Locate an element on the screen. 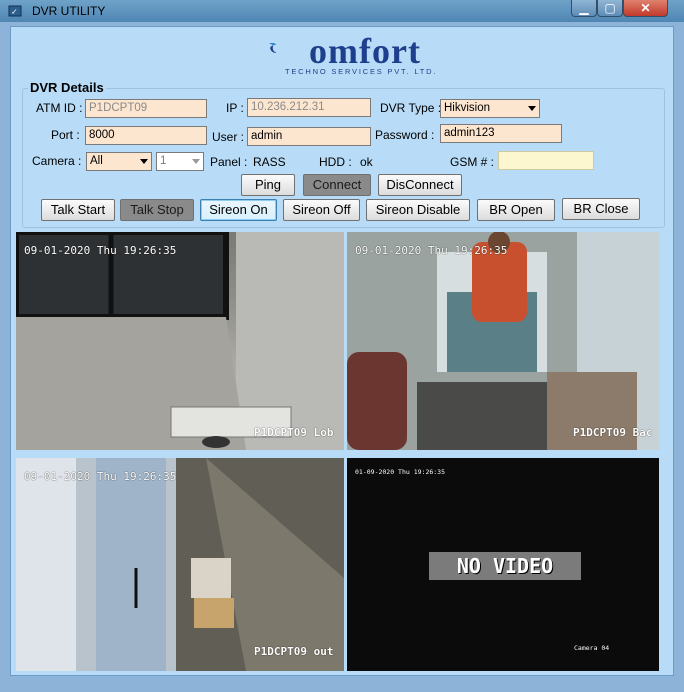  gsm-field is located at coordinates (546, 160).